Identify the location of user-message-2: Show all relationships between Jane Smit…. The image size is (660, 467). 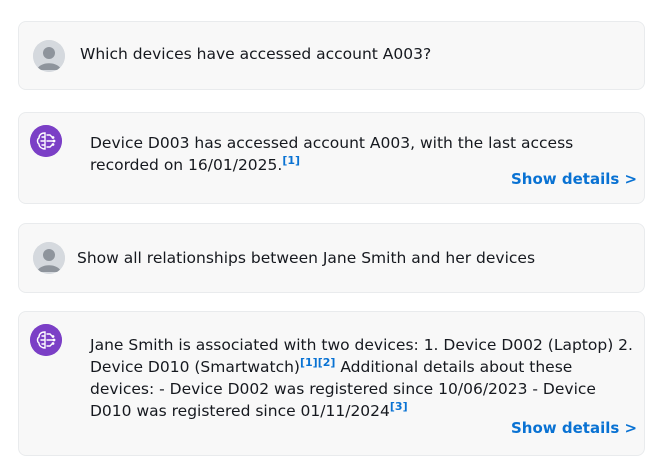
(331, 258).